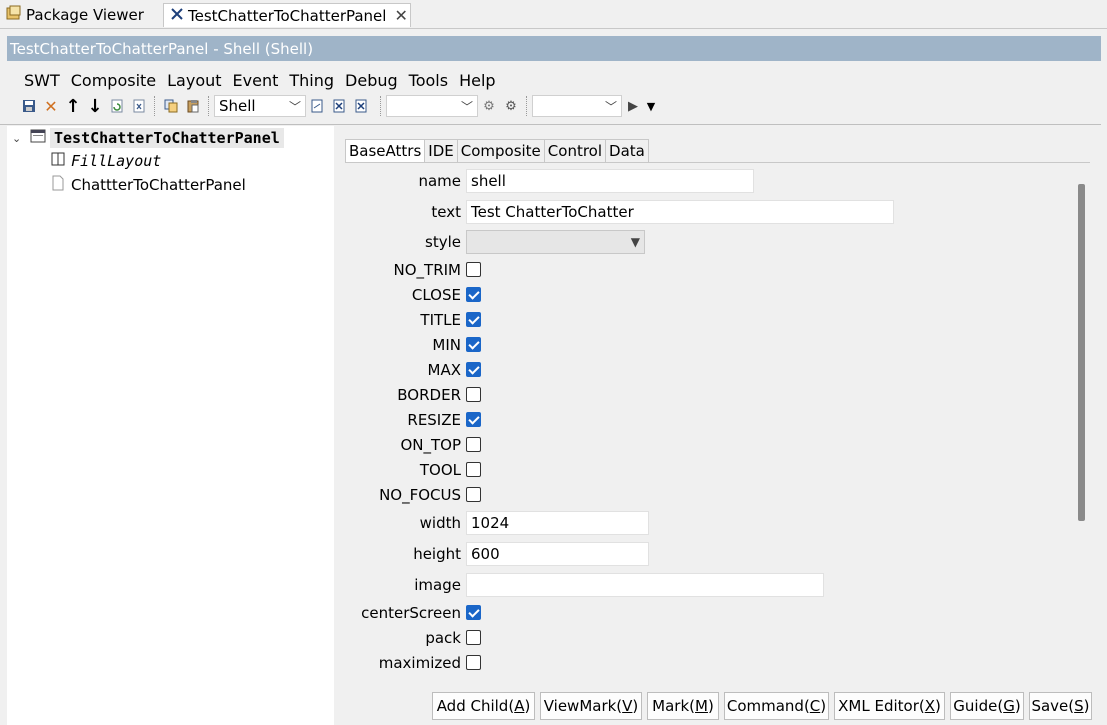 The height and width of the screenshot is (725, 1107). Describe the element at coordinates (260, 106) in the screenshot. I see `thing-type-combo: Shell ﹀` at that location.